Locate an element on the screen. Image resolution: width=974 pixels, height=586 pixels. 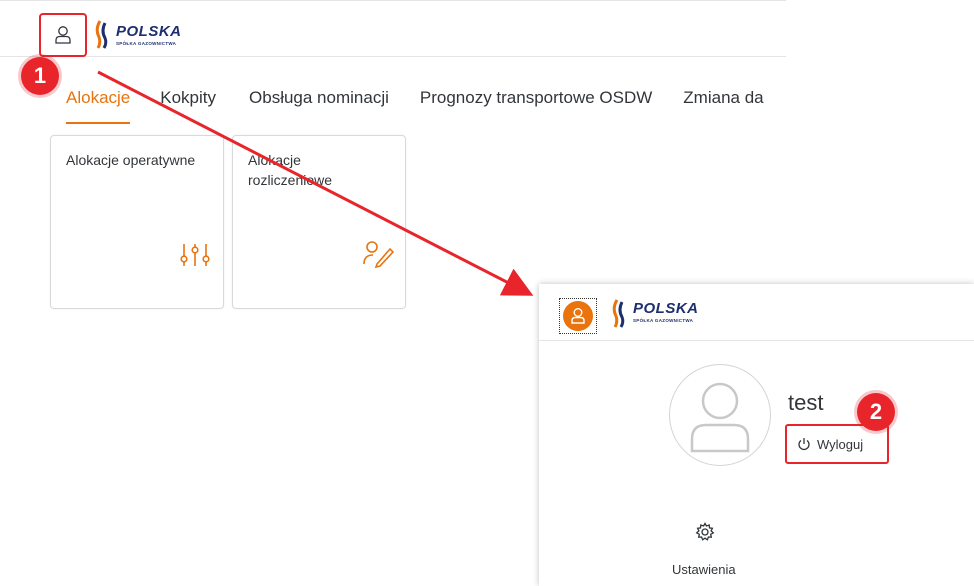
power-icon is located at coordinates (804, 444).